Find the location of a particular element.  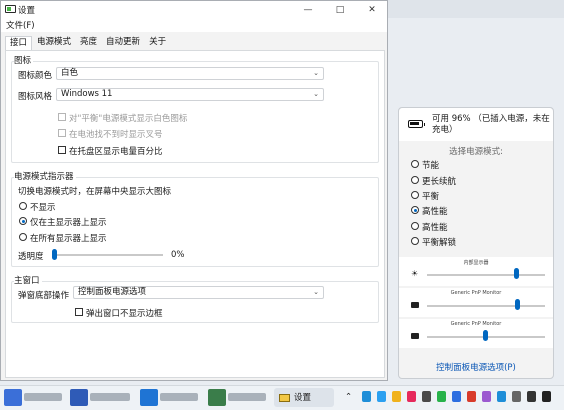

minimize-button: — is located at coordinates (308, 9).